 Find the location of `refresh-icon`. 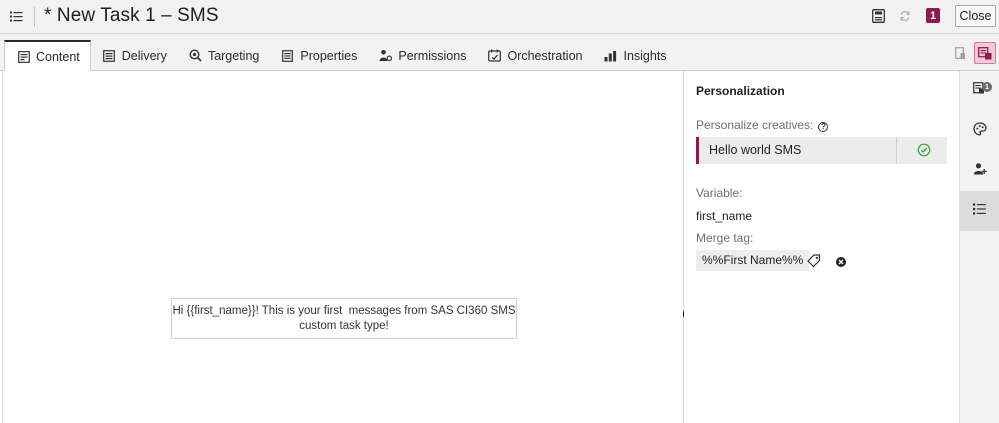

refresh-icon is located at coordinates (905, 16).